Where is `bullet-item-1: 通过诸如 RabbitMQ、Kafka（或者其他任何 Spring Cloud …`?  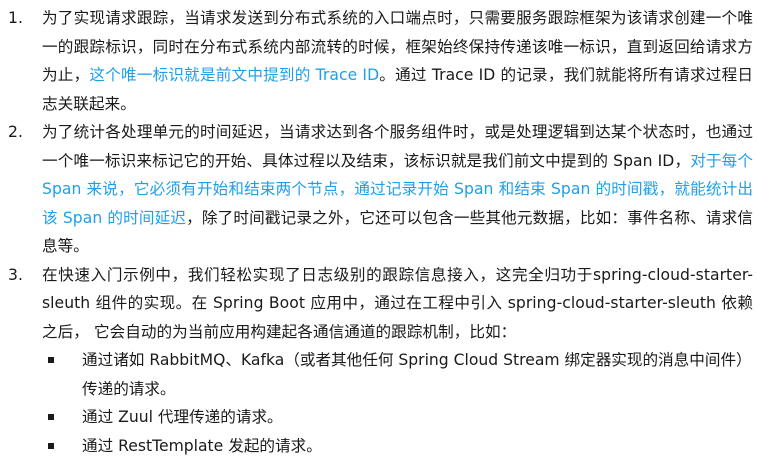
bullet-item-1: 通过诸如 RabbitMQ、Kafka（或者其他任何 Spring Cloud … is located at coordinates (380, 374).